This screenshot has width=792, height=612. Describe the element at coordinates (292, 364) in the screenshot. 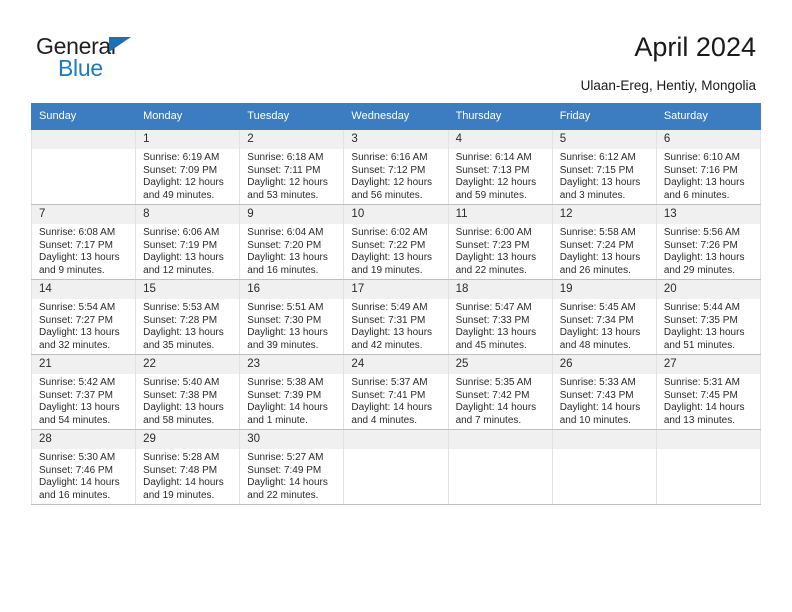

I see `day-number: 23` at that location.